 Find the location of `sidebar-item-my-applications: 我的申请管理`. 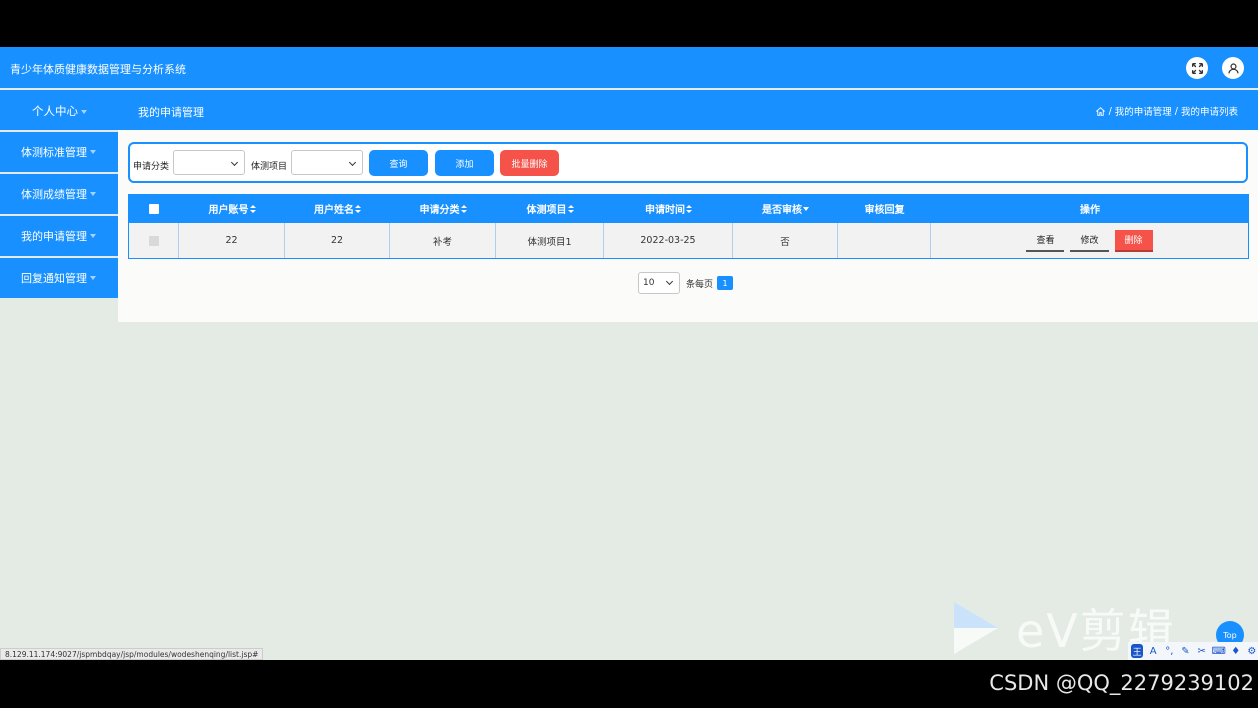

sidebar-item-my-applications: 我的申请管理 is located at coordinates (59, 236).